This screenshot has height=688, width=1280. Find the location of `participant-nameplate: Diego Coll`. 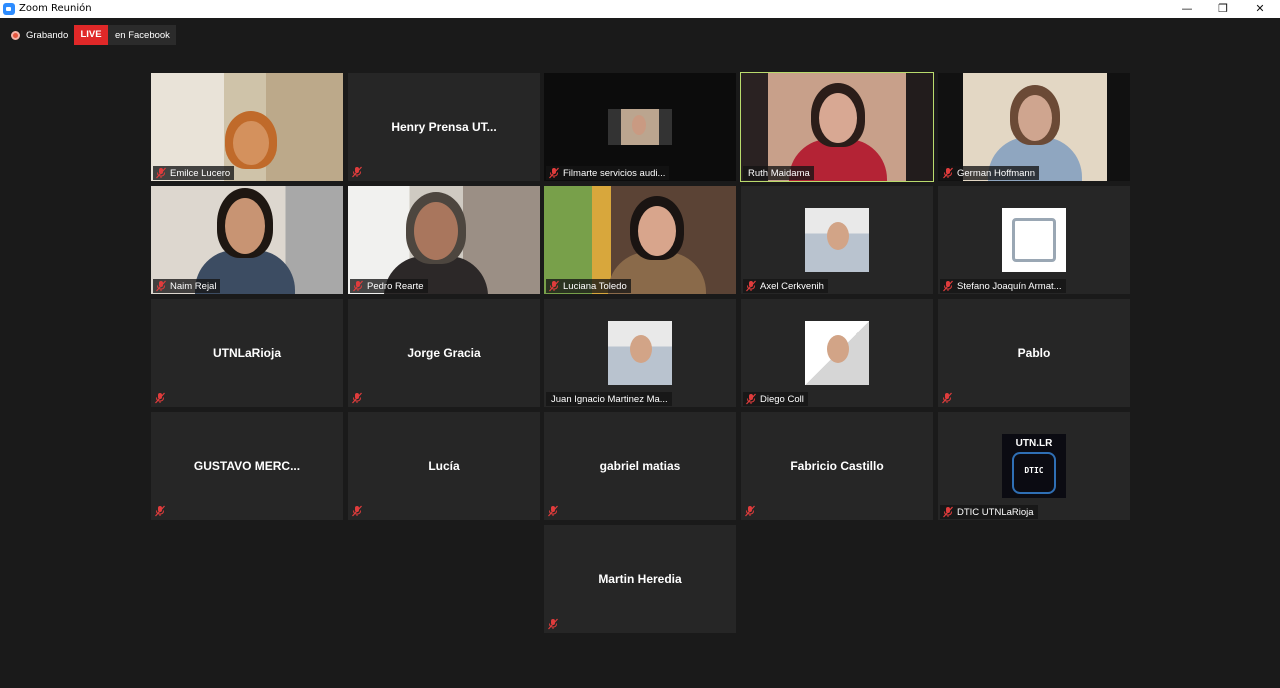

participant-nameplate: Diego Coll is located at coordinates (775, 399).